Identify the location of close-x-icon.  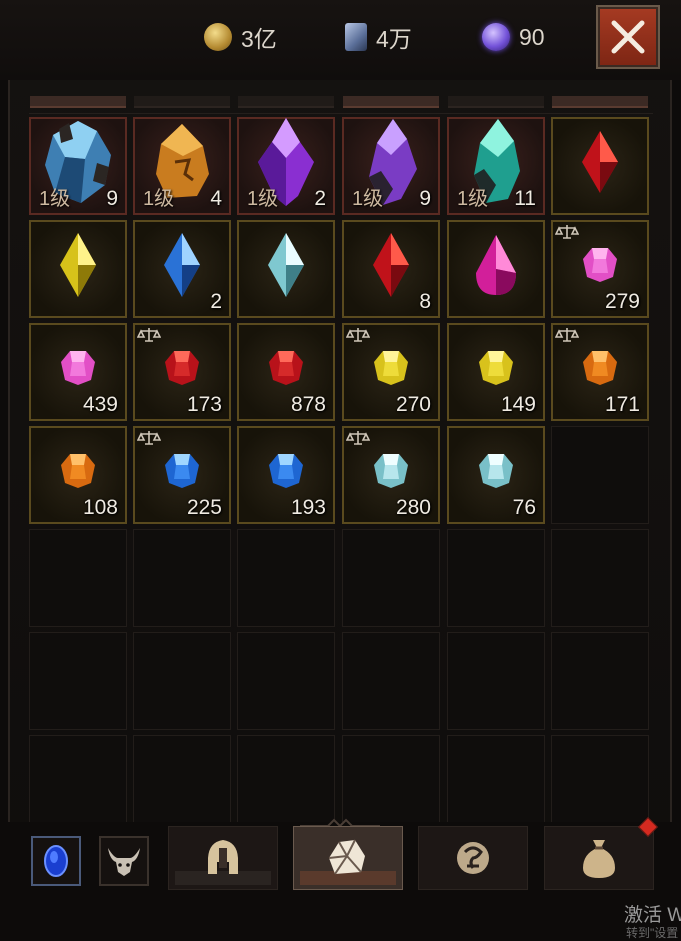
(628, 37).